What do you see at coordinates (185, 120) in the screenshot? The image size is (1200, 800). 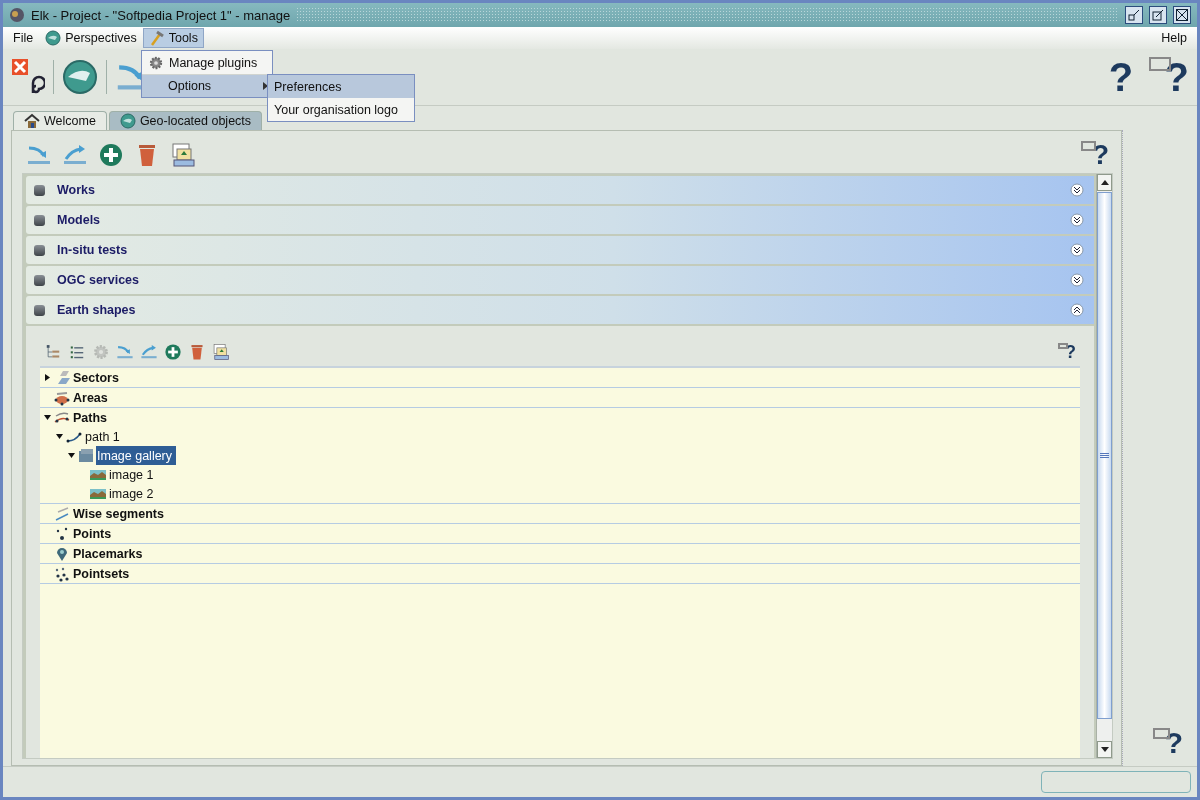 I see `tab: Geo-located objects` at bounding box center [185, 120].